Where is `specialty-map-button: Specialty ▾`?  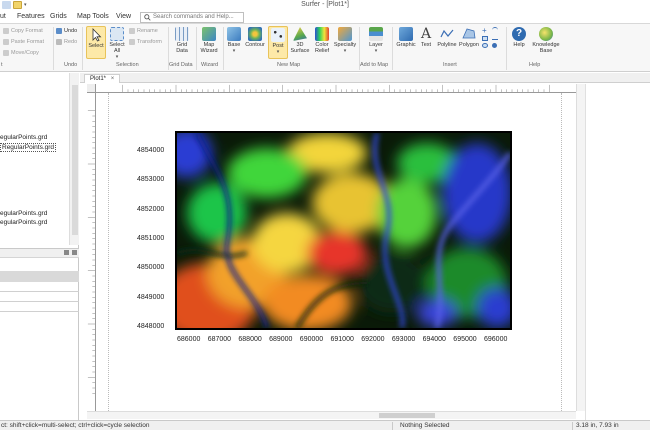 specialty-map-button: Specialty ▾ is located at coordinates (345, 40).